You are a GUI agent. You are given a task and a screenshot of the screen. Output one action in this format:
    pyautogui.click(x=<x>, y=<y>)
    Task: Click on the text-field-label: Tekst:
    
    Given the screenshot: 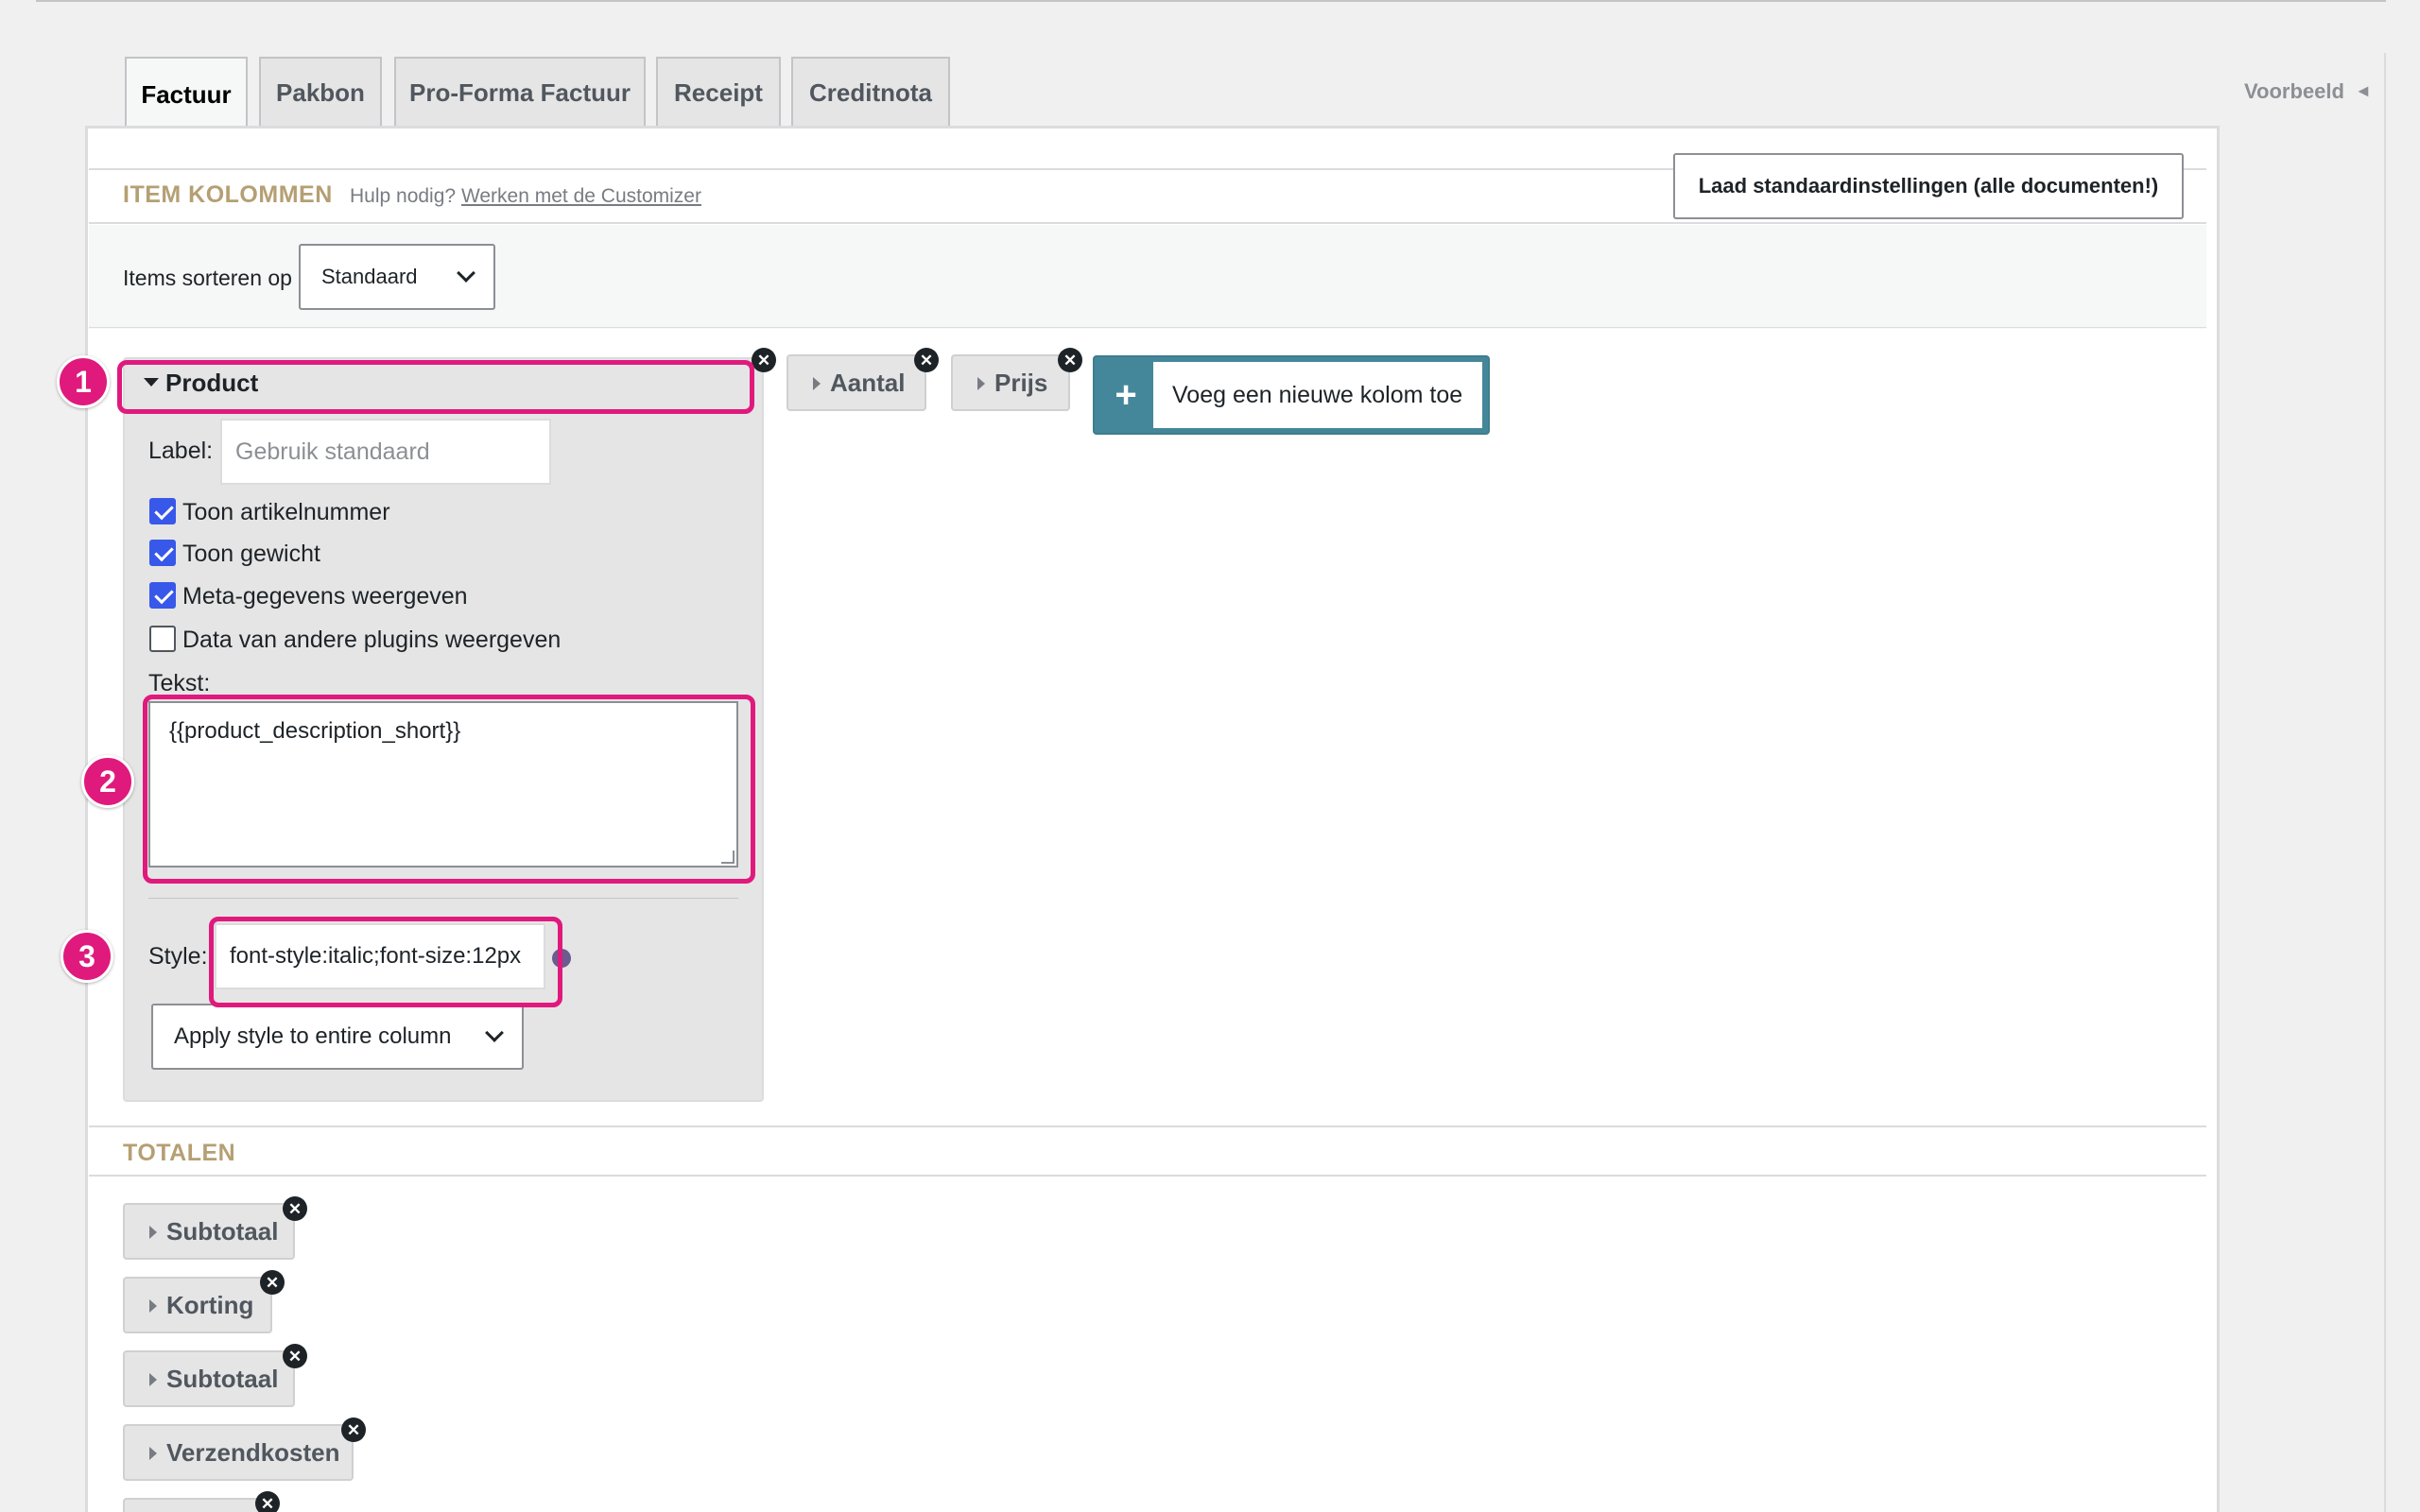 What is the action you would take?
    pyautogui.click(x=179, y=683)
    